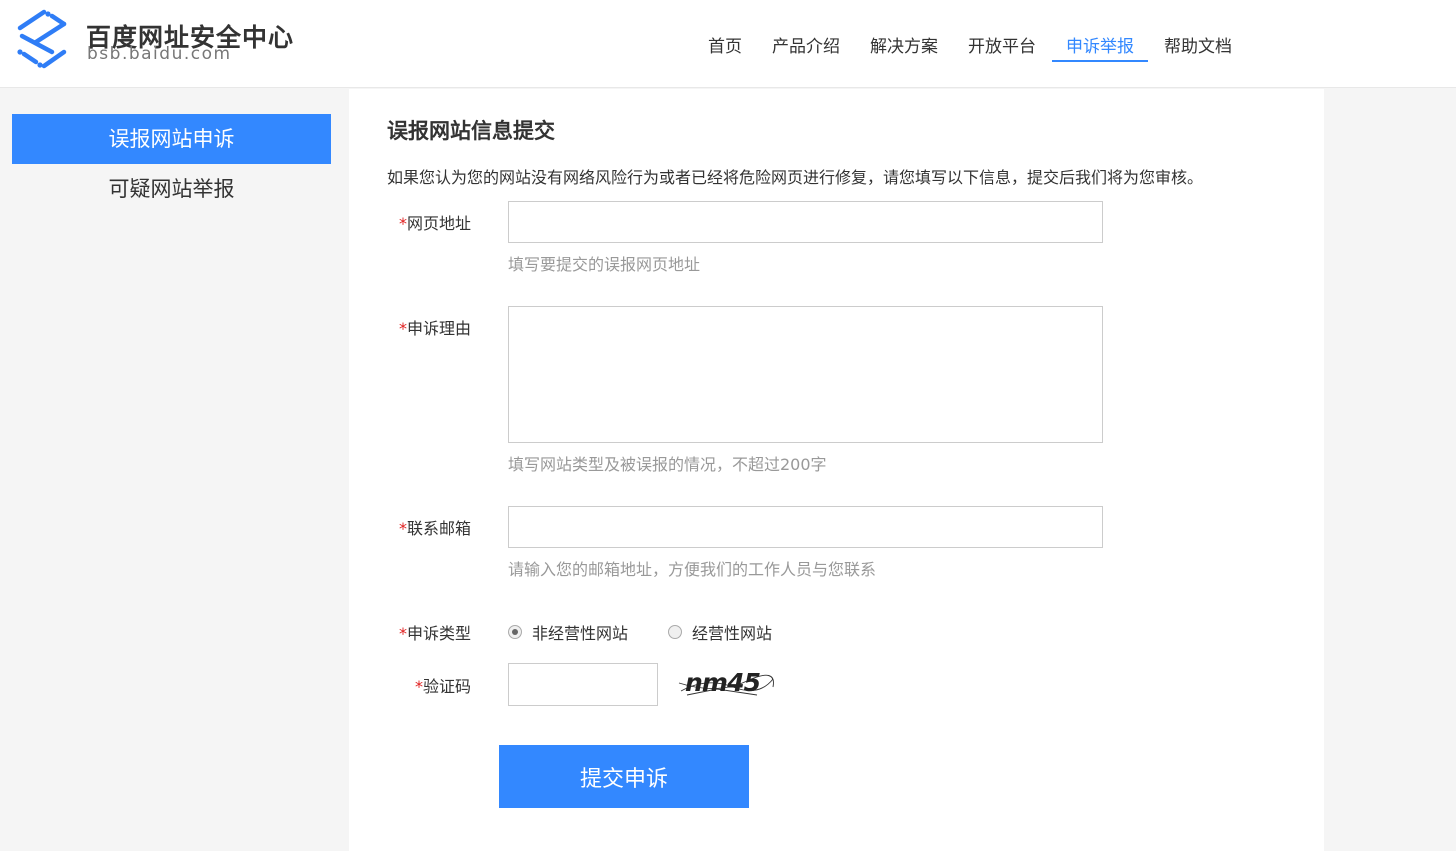 The height and width of the screenshot is (851, 1456). I want to click on captcha-label: *验证码, so click(410, 685).